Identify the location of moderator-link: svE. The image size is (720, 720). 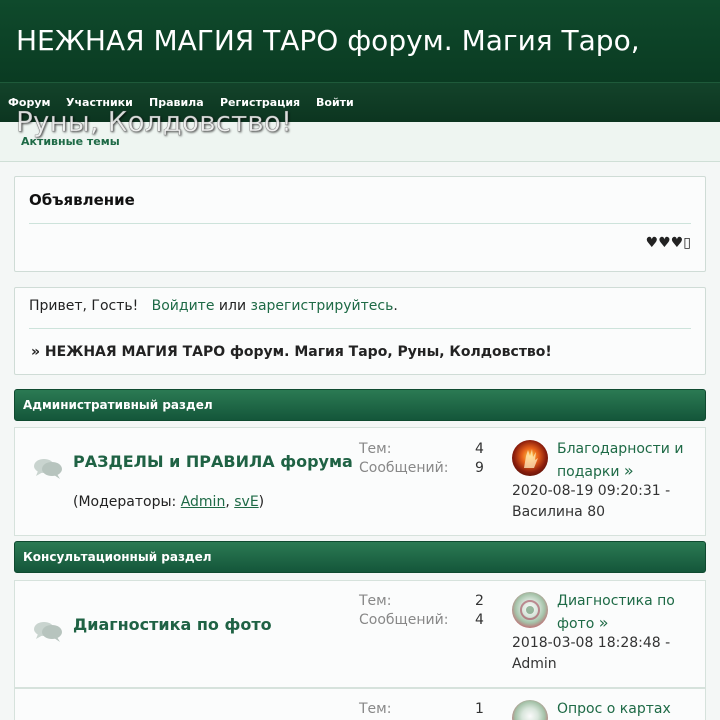
(246, 502).